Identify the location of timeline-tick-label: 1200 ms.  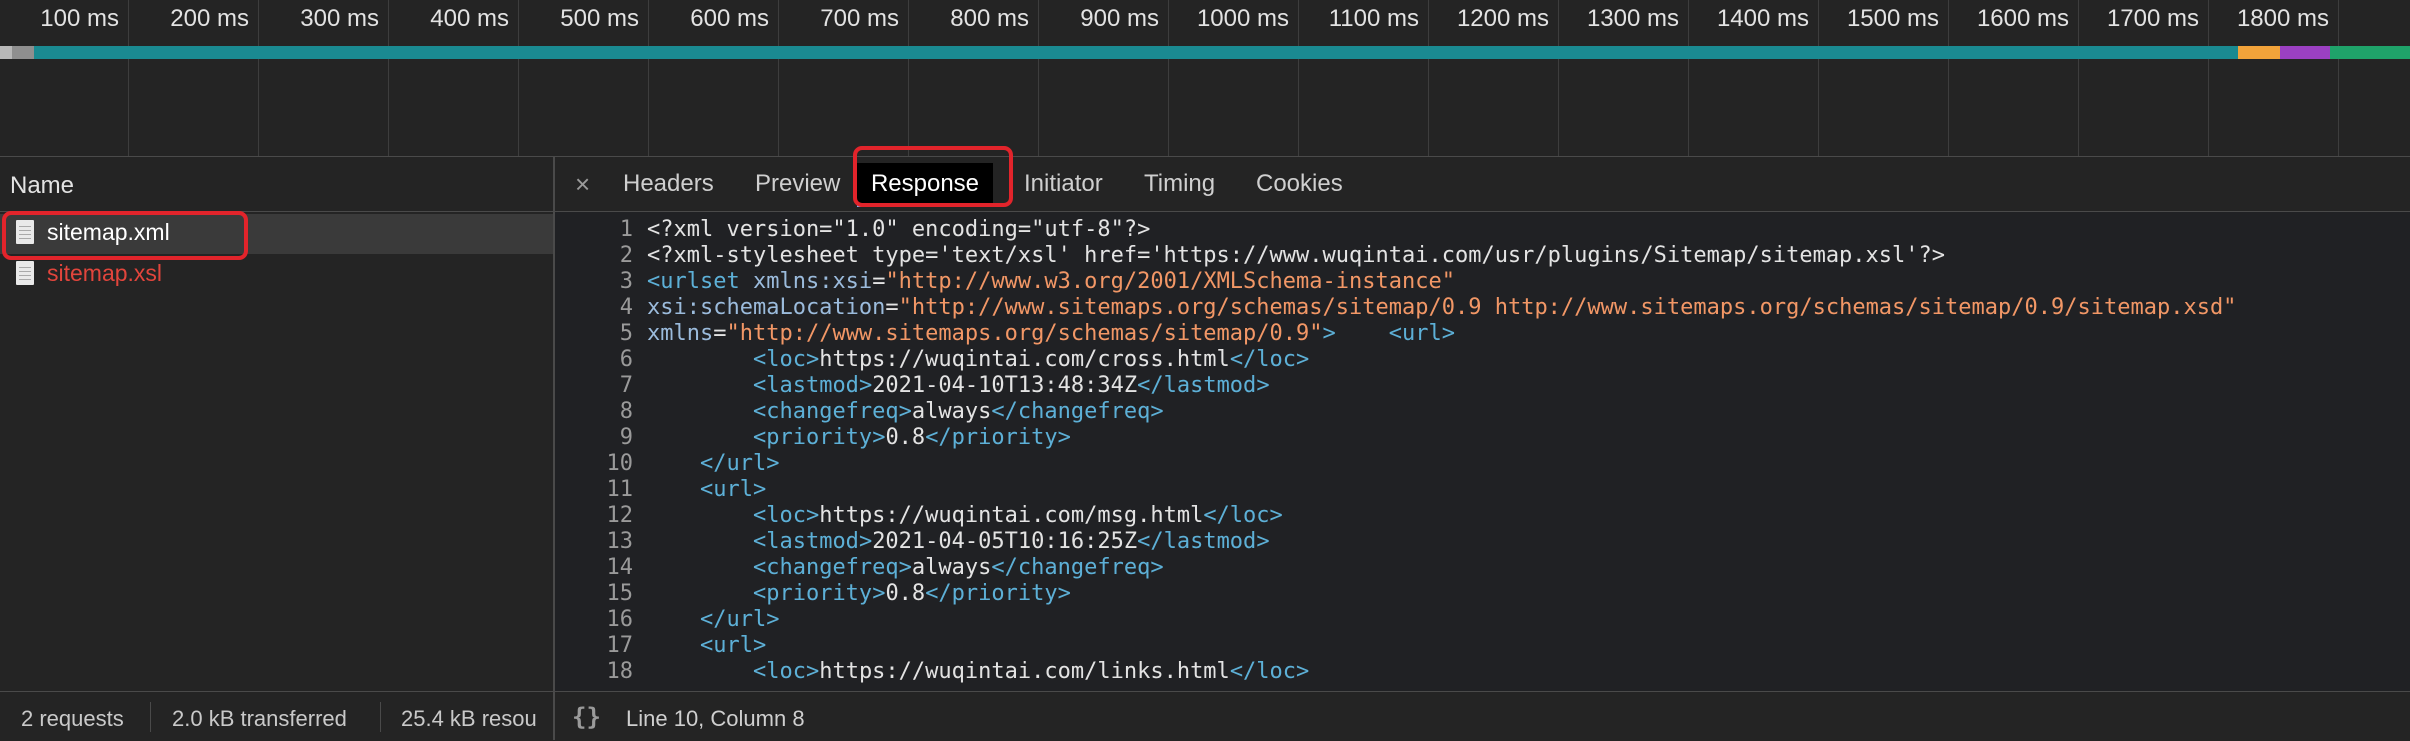
(1502, 18).